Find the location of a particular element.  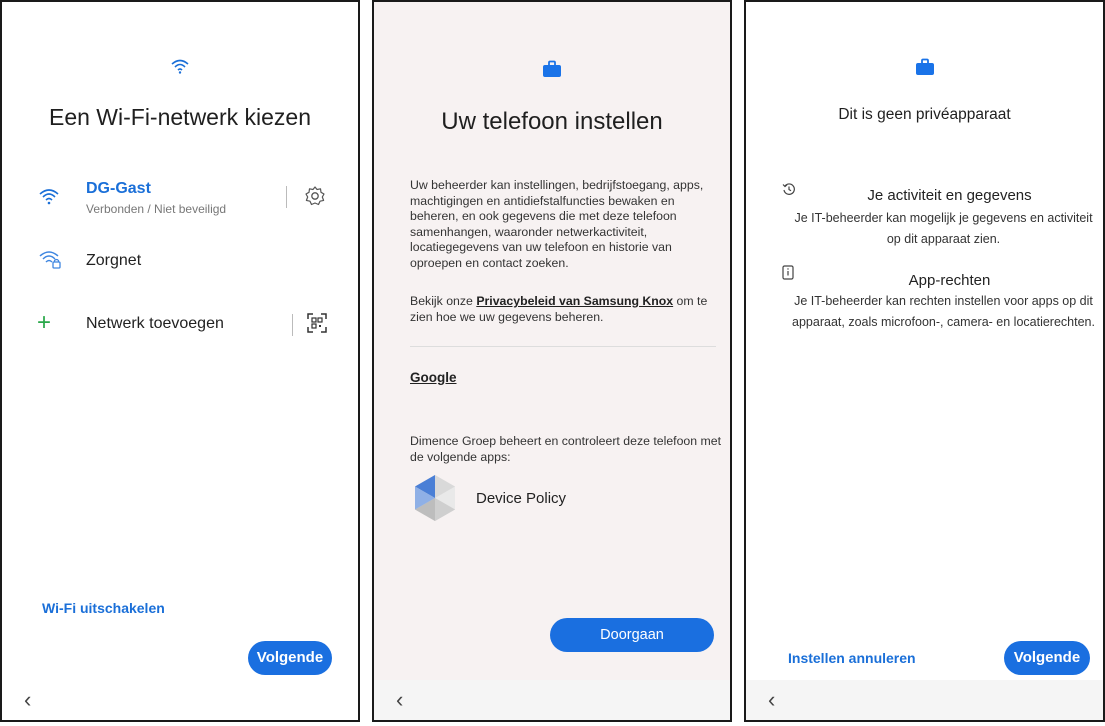

section-title-app-rights: App-rechten is located at coordinates (949, 280).